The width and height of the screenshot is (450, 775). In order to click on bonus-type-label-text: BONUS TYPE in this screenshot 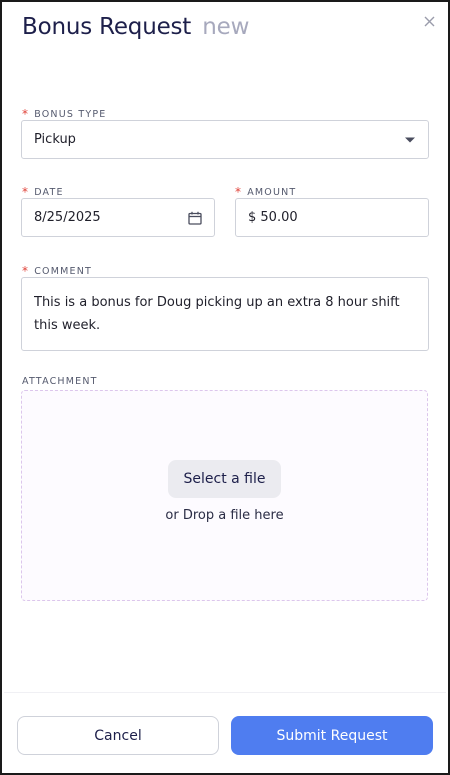, I will do `click(70, 114)`.